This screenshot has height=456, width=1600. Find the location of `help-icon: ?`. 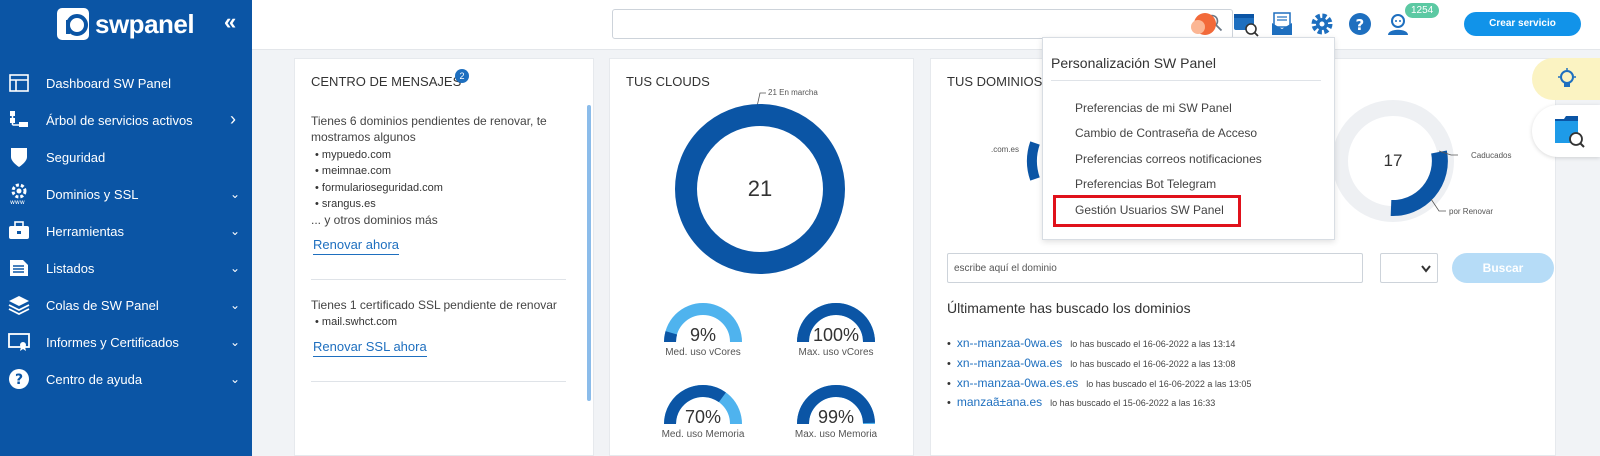

help-icon: ? is located at coordinates (19, 379).